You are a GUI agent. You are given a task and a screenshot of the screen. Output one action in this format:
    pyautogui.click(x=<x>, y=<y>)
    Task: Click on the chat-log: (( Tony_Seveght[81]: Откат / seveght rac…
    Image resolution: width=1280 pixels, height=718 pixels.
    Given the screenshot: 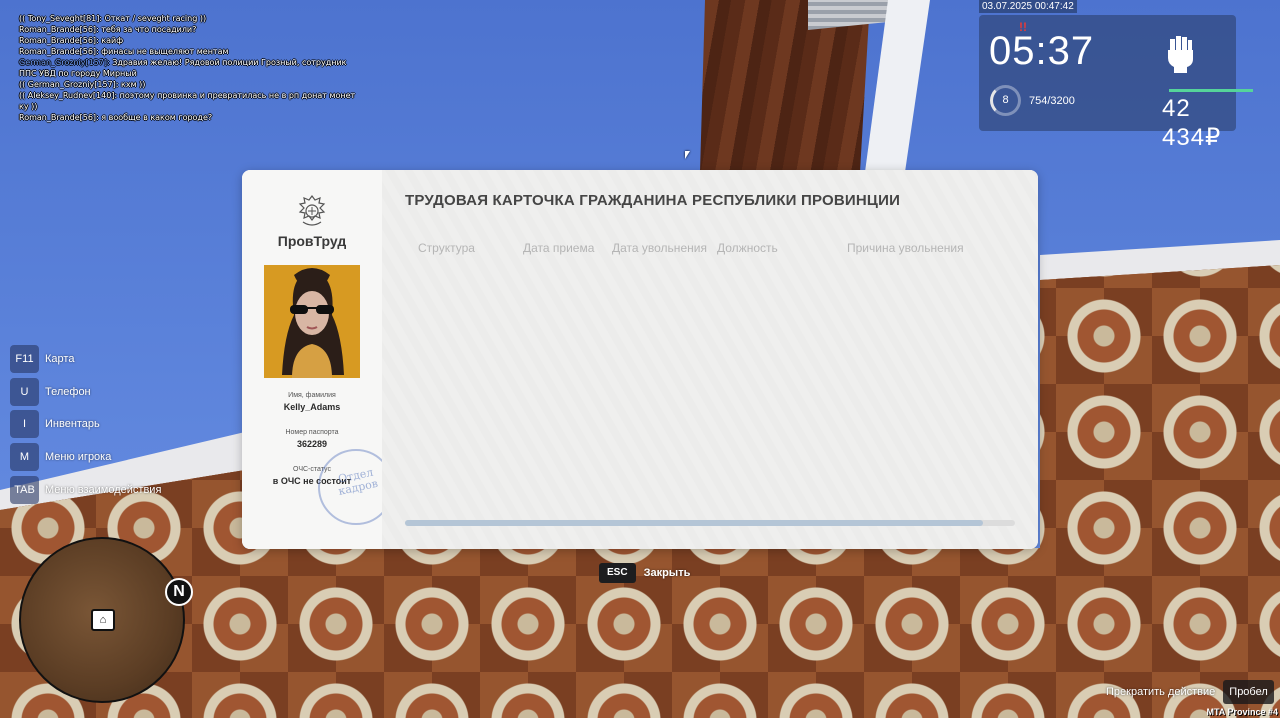 What is the action you would take?
    pyautogui.click(x=189, y=68)
    